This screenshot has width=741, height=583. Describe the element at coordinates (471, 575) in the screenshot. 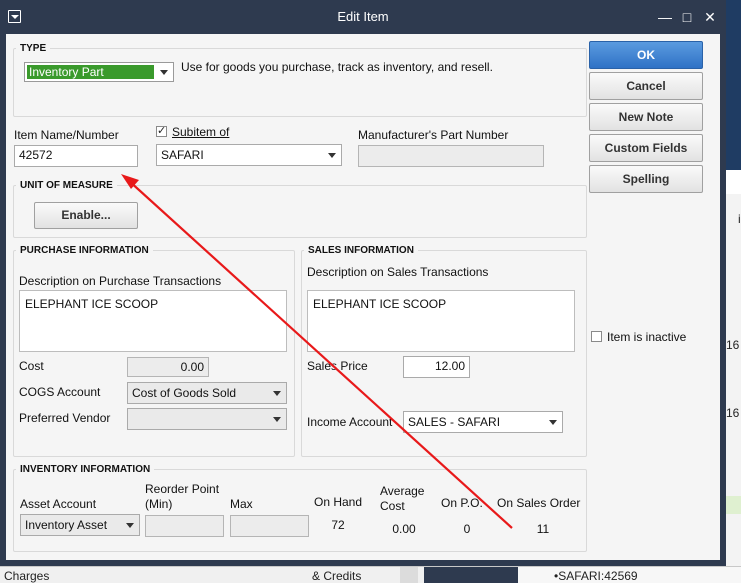

I see `background-dark-stub` at that location.